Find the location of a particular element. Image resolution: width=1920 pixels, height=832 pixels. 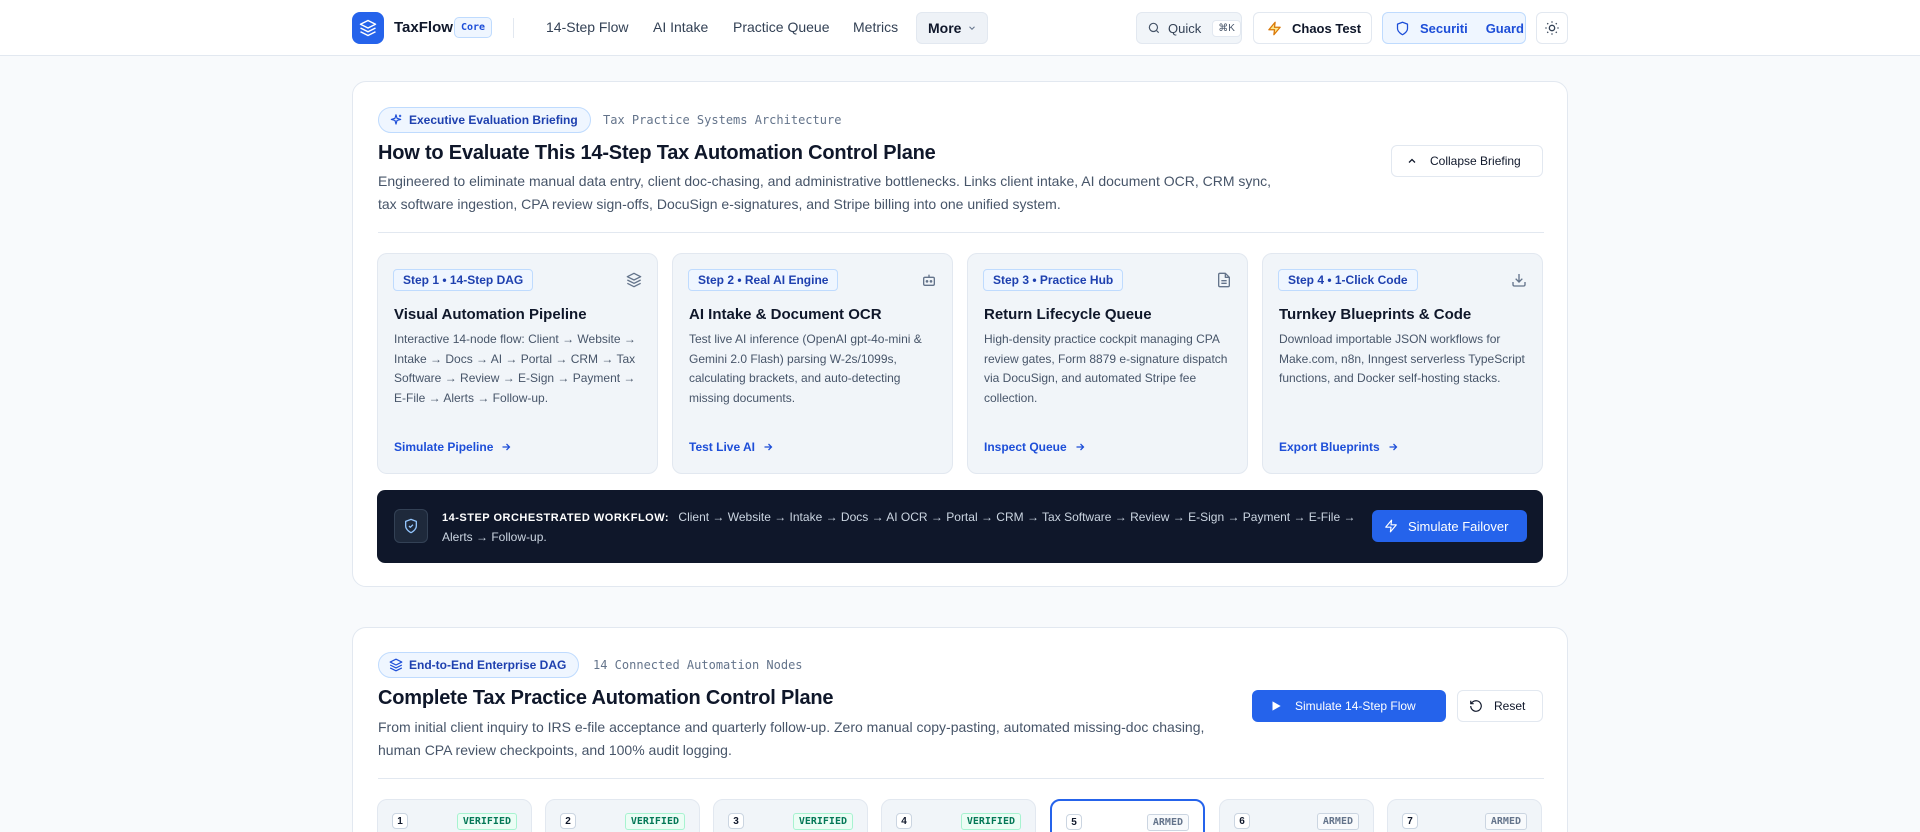

nav-link-14-step-flow: 14-Step Flow is located at coordinates (587, 27).